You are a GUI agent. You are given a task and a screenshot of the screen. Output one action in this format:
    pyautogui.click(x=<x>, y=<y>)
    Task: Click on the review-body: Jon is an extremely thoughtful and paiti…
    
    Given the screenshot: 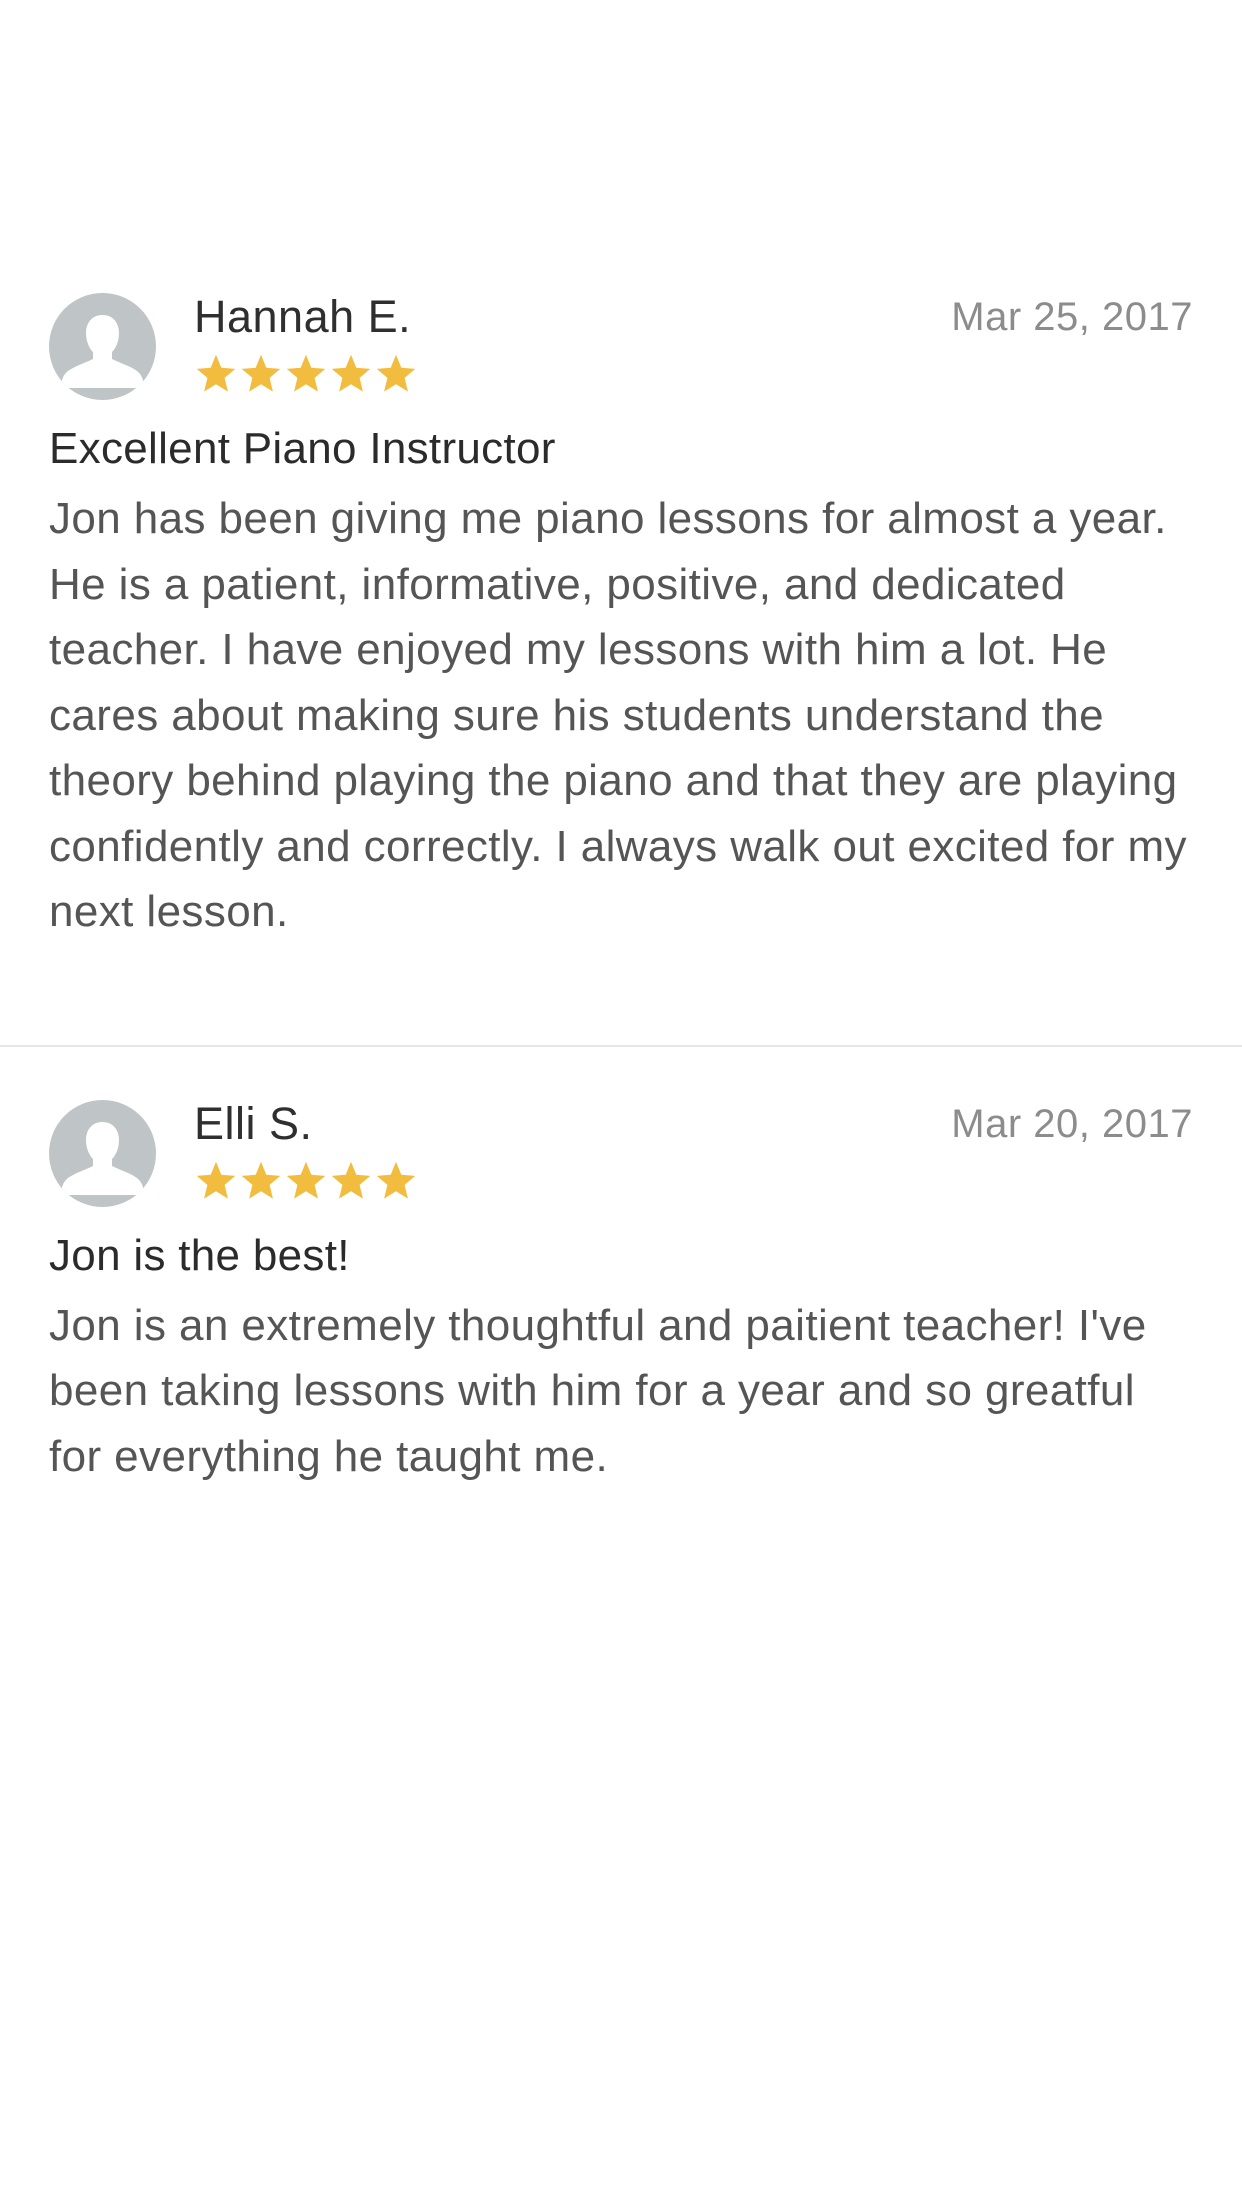 What is the action you would take?
    pyautogui.click(x=598, y=1390)
    